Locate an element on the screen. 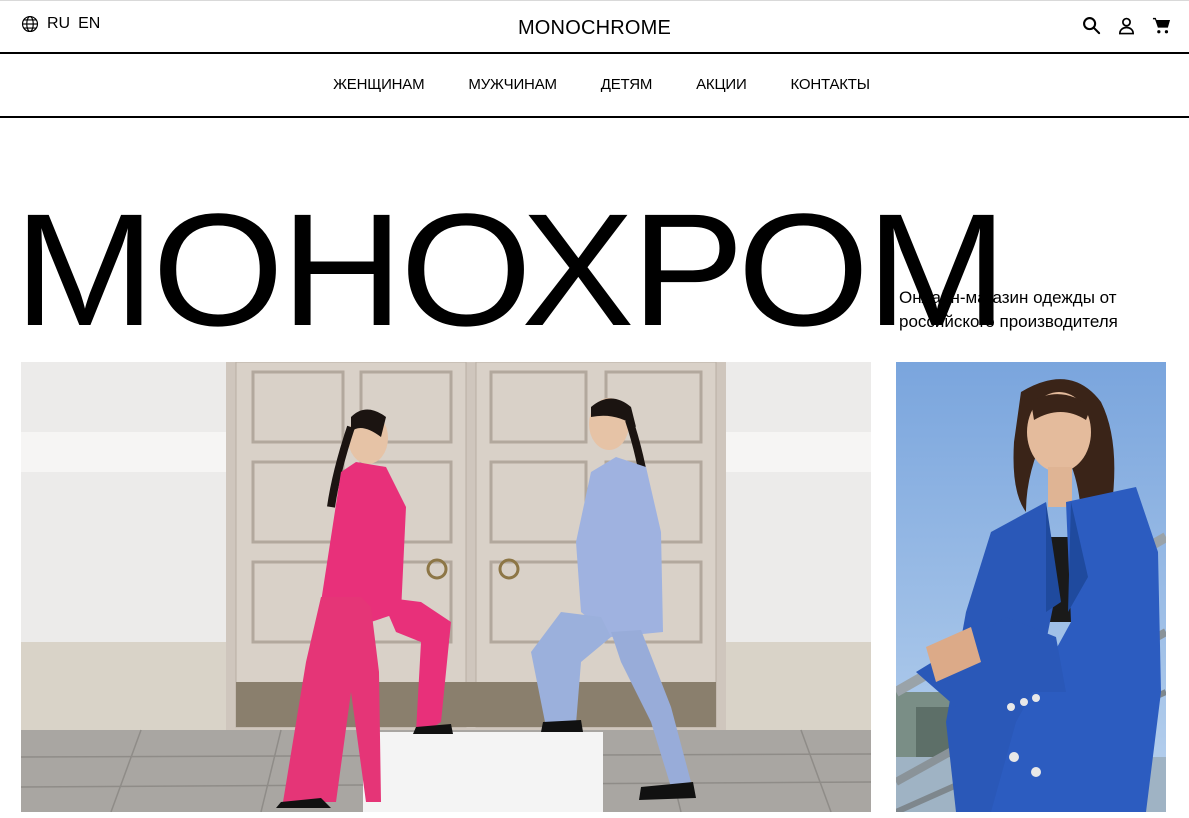 Image resolution: width=1189 pixels, height=818 pixels. site-logo-container: MONOCHROME is located at coordinates (594, 28).